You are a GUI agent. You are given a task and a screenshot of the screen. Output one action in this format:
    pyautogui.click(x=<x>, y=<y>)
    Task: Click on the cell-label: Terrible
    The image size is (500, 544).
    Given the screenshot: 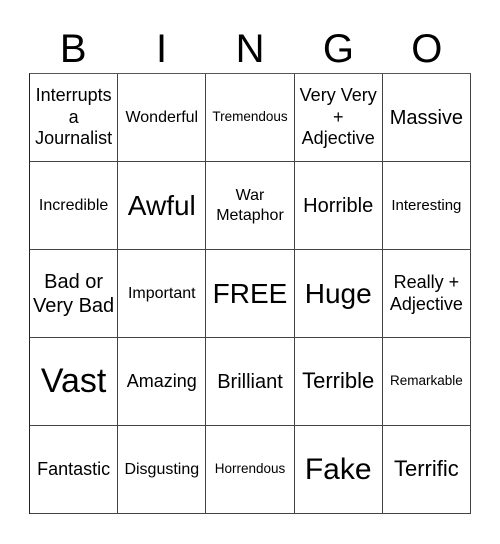 What is the action you would take?
    pyautogui.click(x=338, y=381)
    